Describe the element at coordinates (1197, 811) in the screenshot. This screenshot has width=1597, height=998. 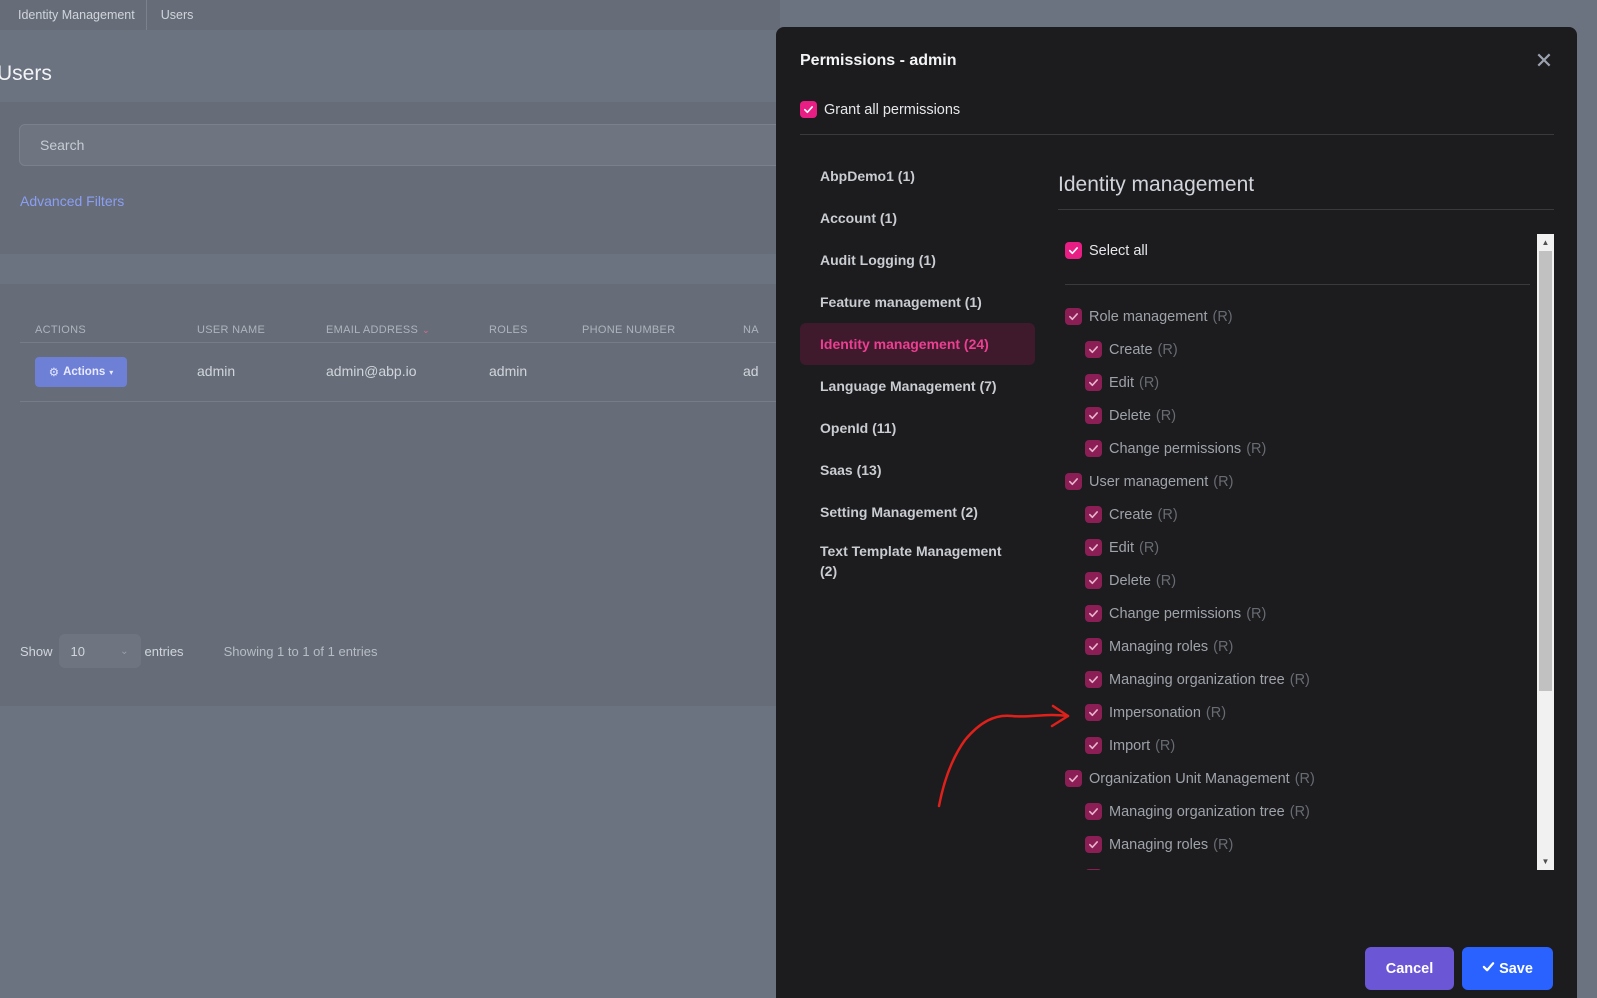
I see `permission-label: Managing organization tree` at that location.